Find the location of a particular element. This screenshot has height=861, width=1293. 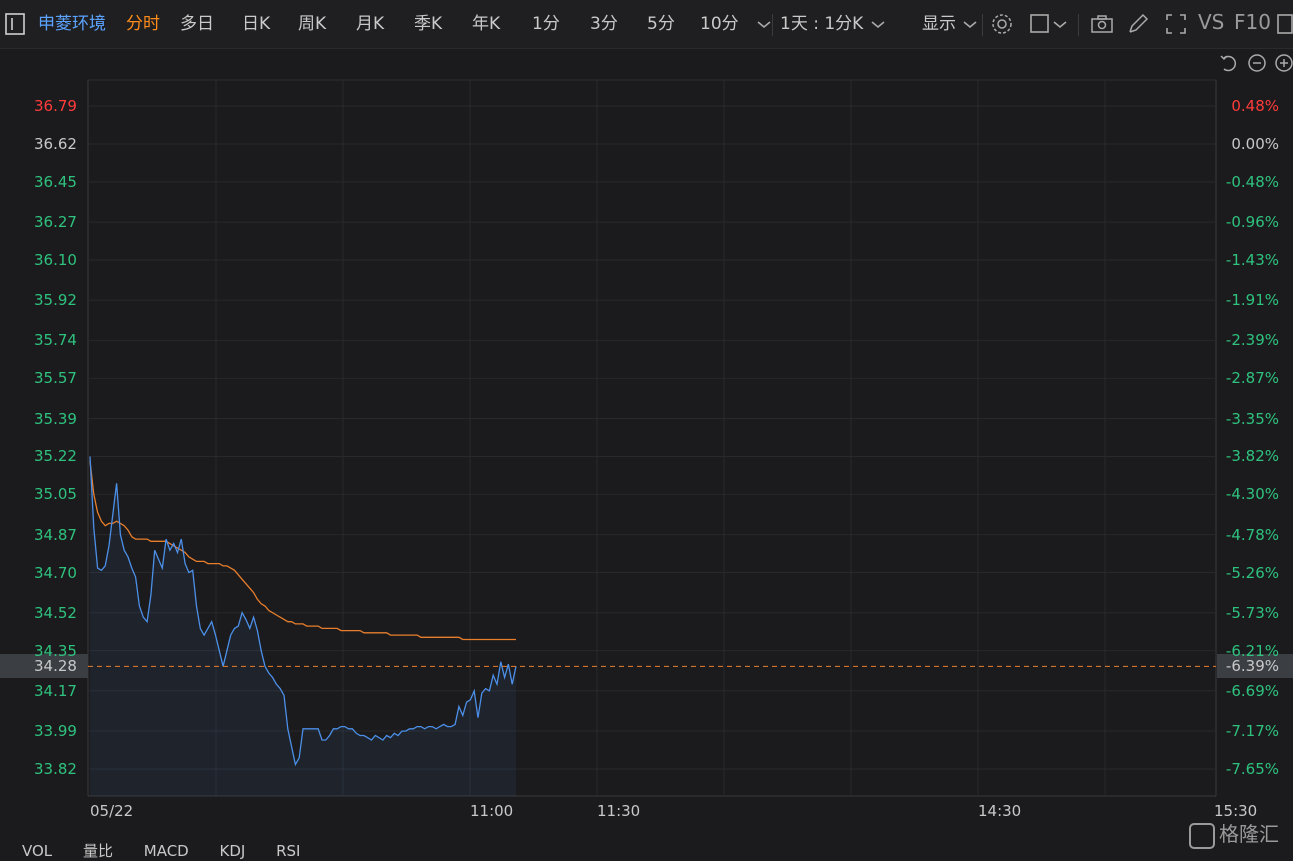

current-price-label: 34.28 is located at coordinates (55, 666).